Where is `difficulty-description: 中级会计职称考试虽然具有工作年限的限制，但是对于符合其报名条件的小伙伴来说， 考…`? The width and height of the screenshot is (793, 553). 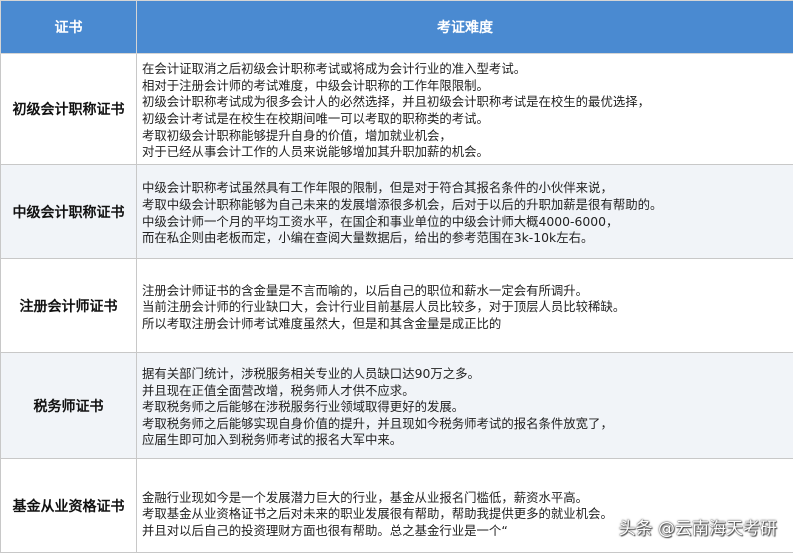 difficulty-description: 中级会计职称考试虽然具有工作年限的限制，但是对于符合其报名条件的小伙伴来说， 考… is located at coordinates (465, 212).